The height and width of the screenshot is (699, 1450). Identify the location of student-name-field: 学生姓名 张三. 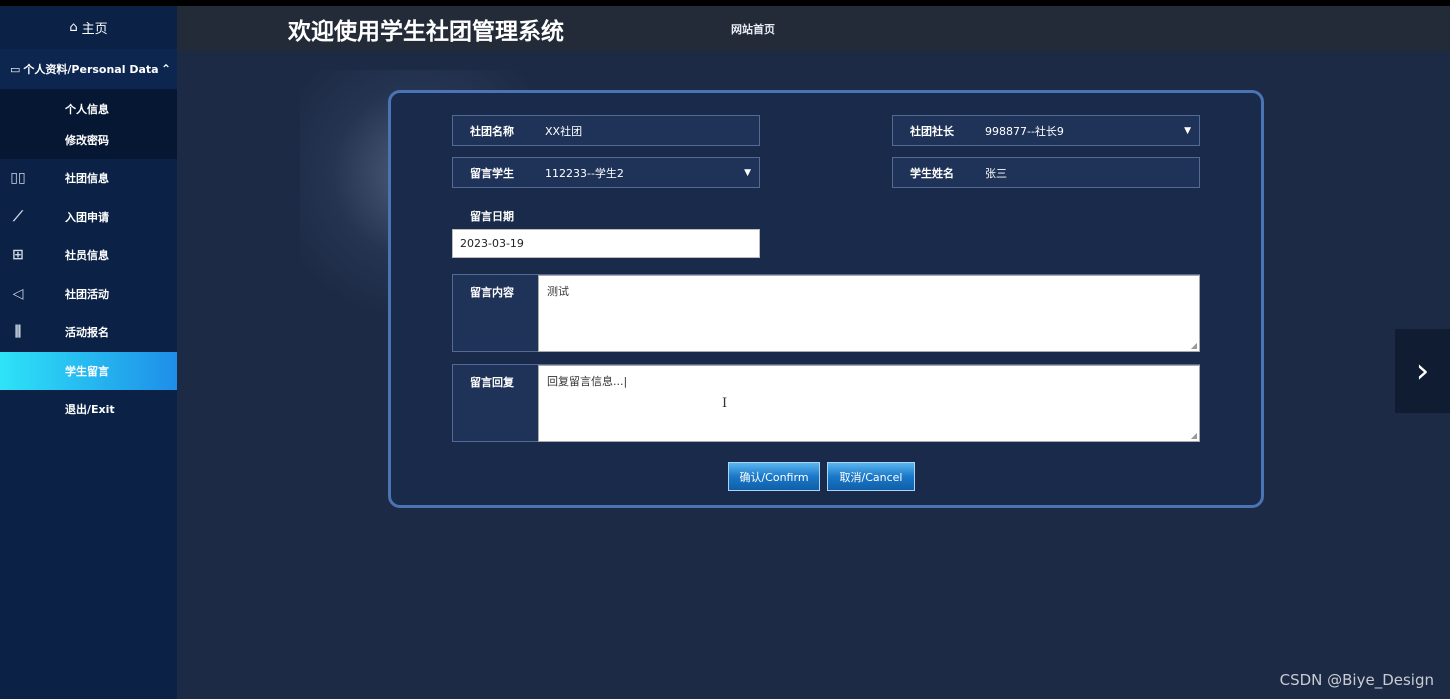
(1046, 172).